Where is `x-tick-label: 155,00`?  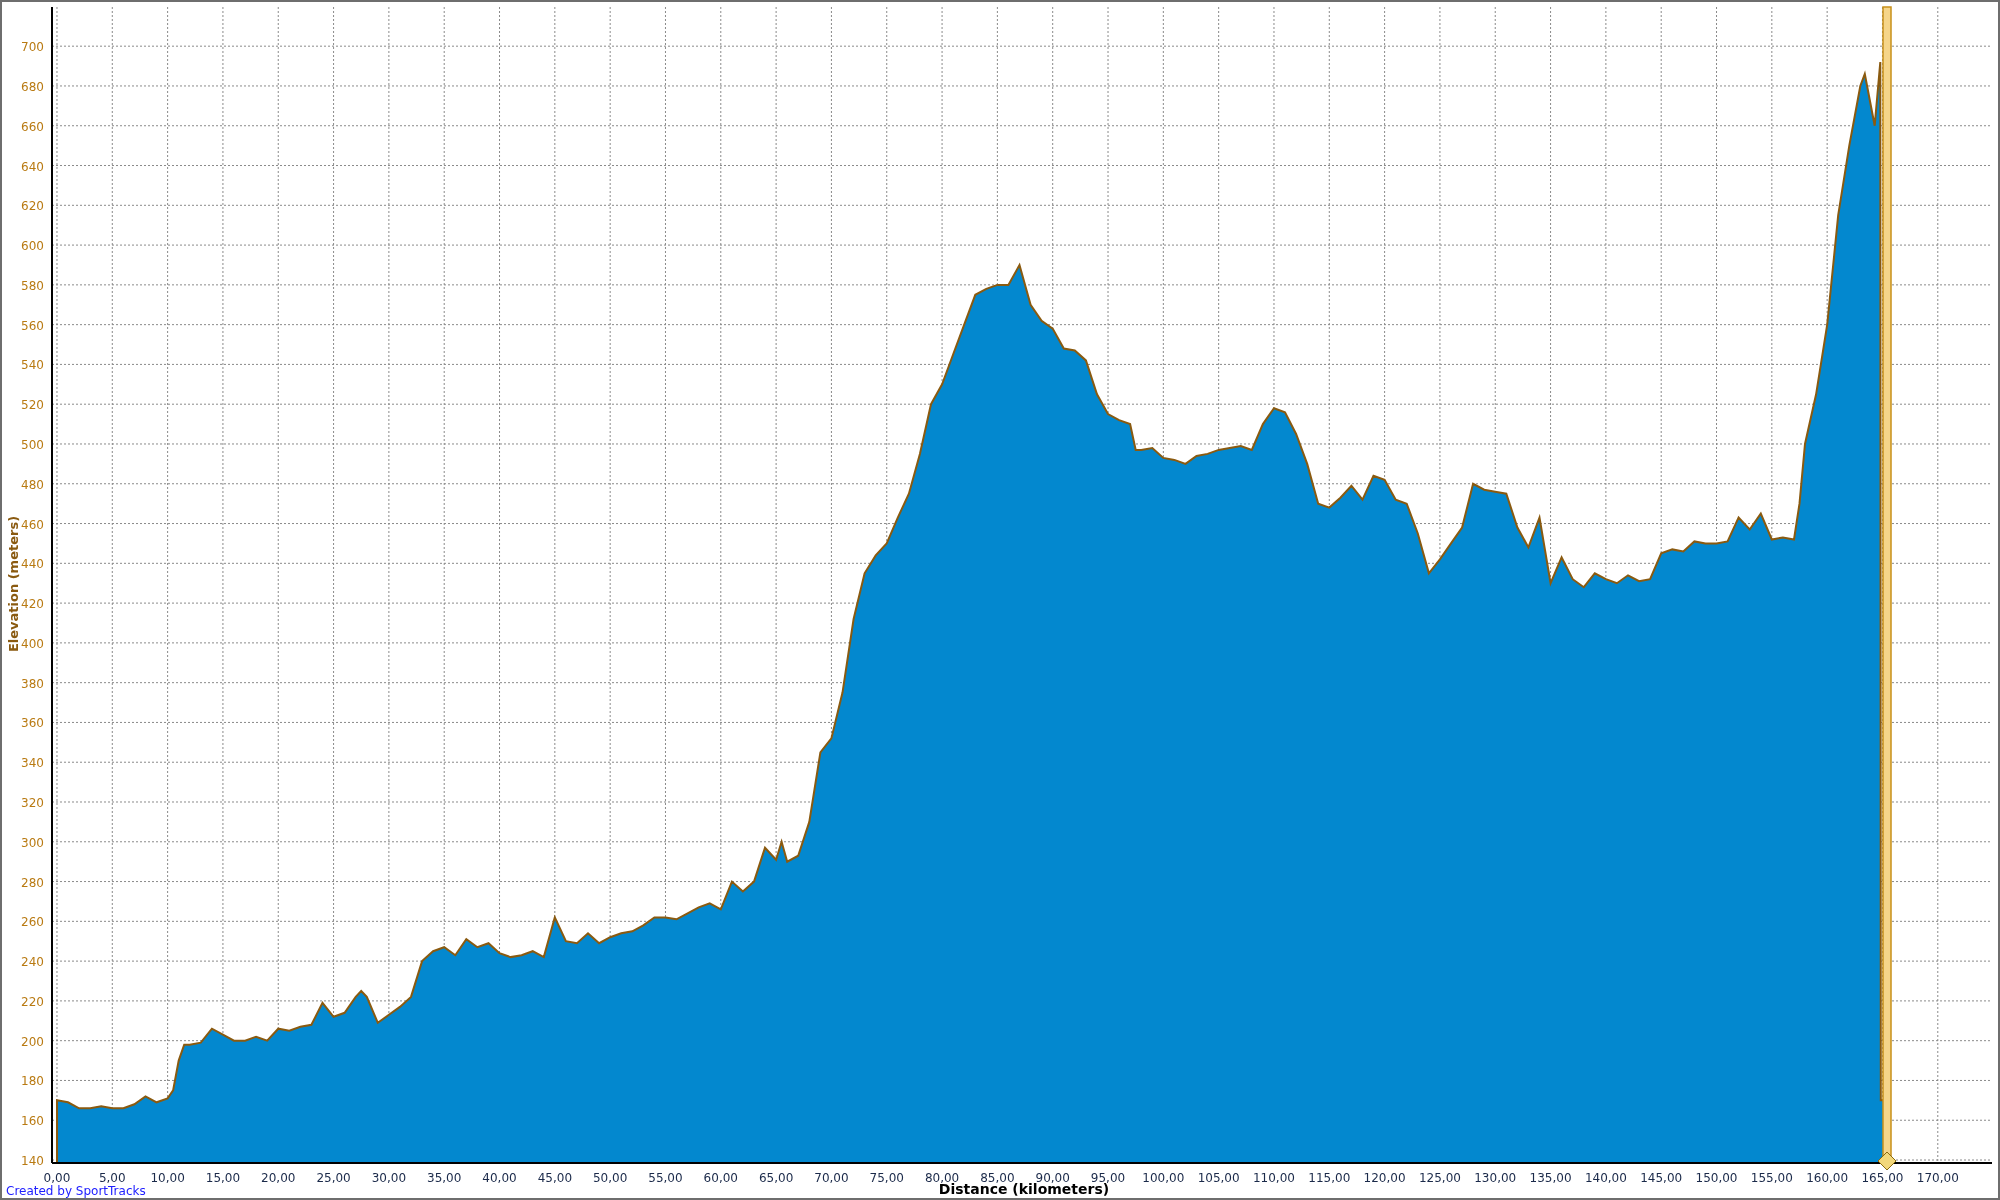 x-tick-label: 155,00 is located at coordinates (1771, 1178).